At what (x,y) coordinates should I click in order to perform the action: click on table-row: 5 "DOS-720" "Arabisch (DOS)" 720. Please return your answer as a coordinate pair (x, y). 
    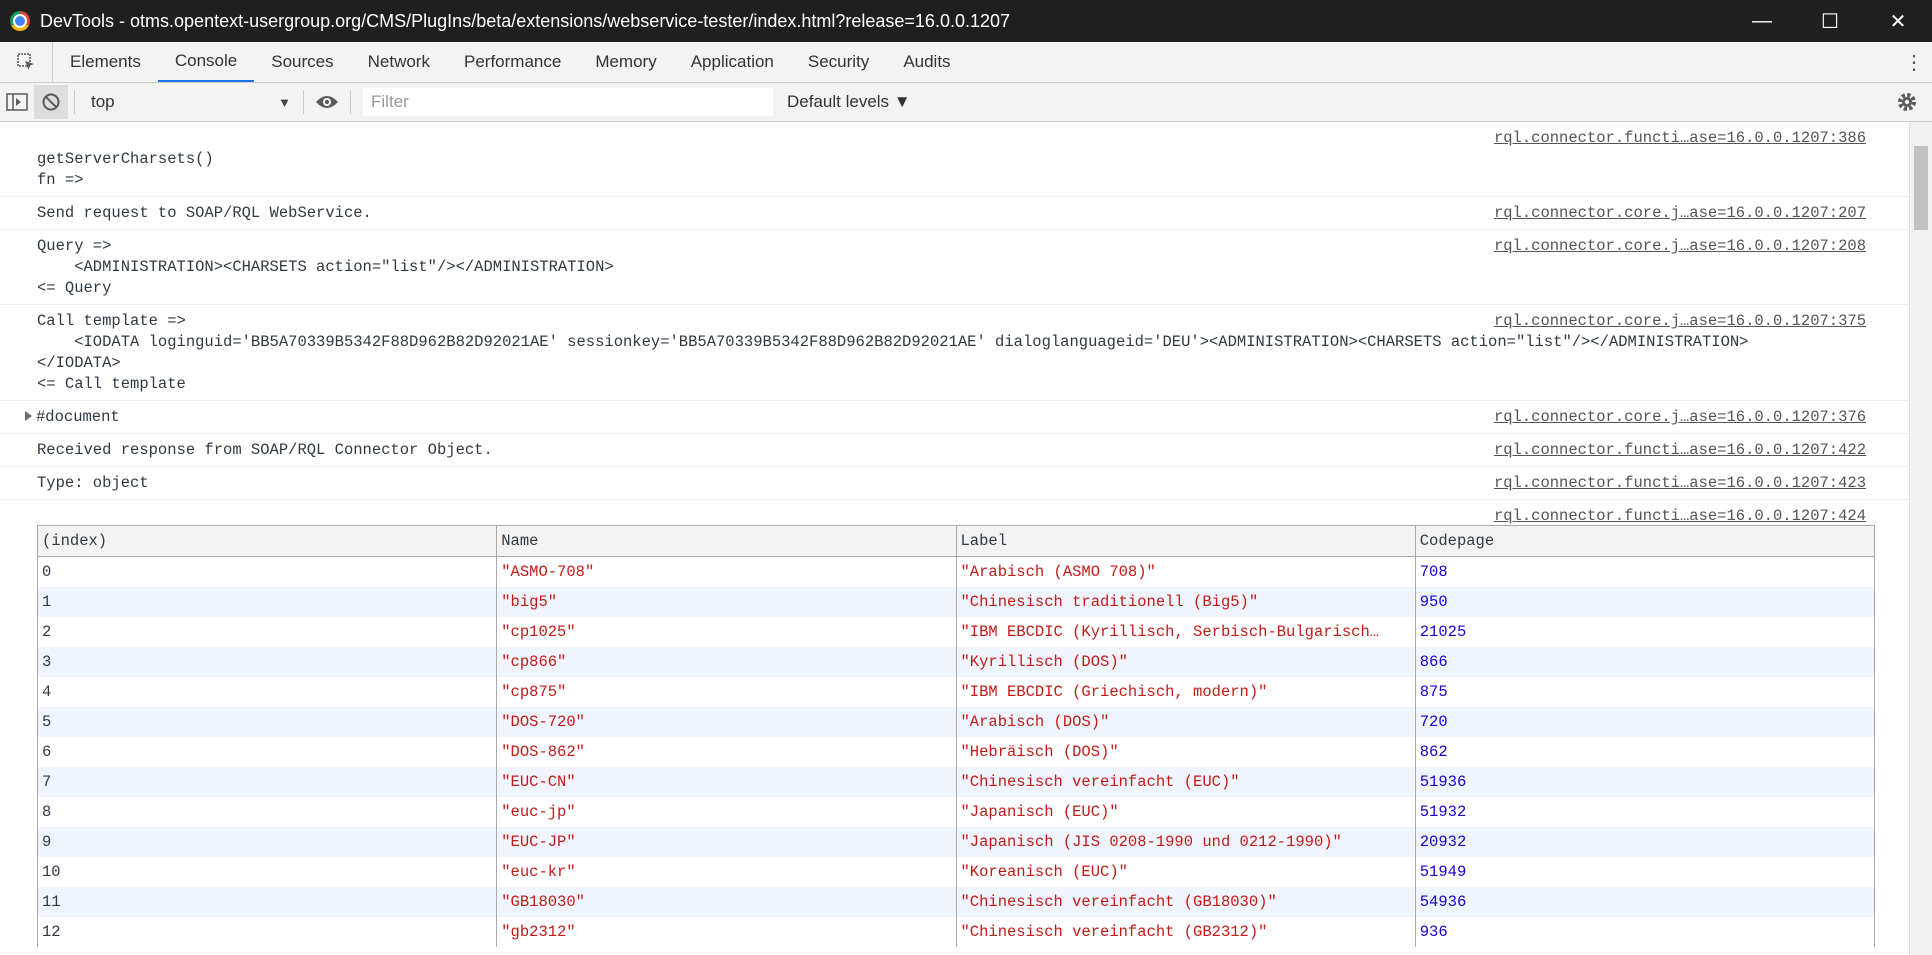
    Looking at the image, I should click on (956, 722).